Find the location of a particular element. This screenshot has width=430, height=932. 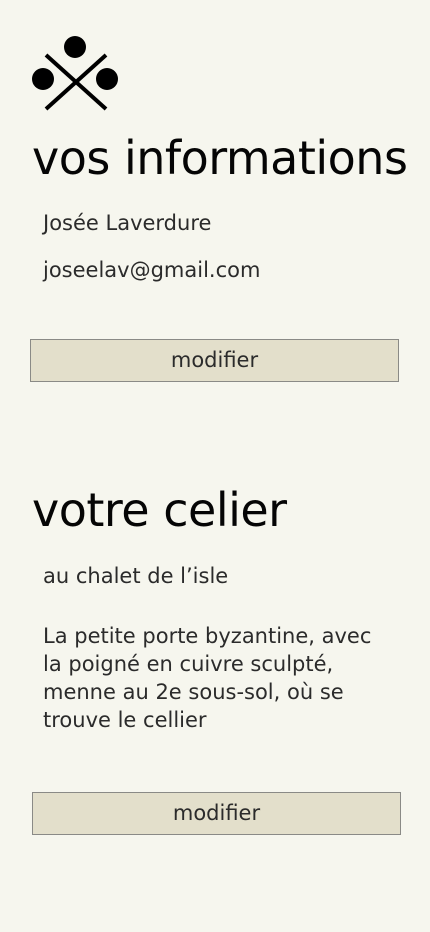

modify-cellar-button: modifier is located at coordinates (216, 813).